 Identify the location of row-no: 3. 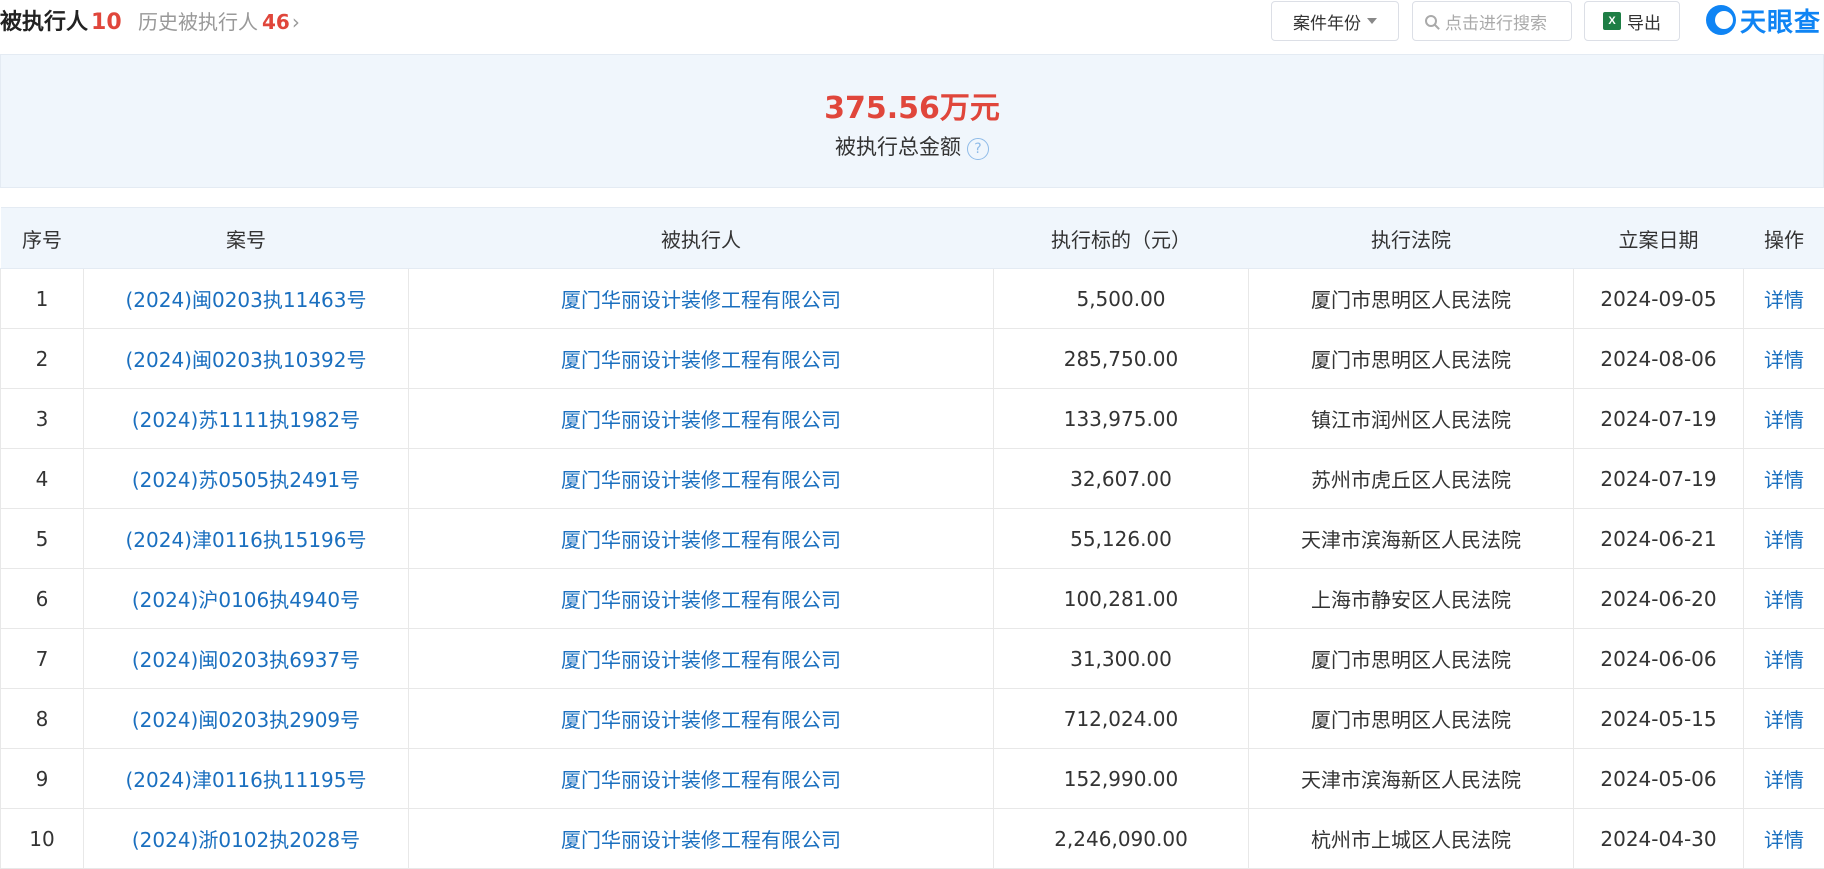
(42, 419).